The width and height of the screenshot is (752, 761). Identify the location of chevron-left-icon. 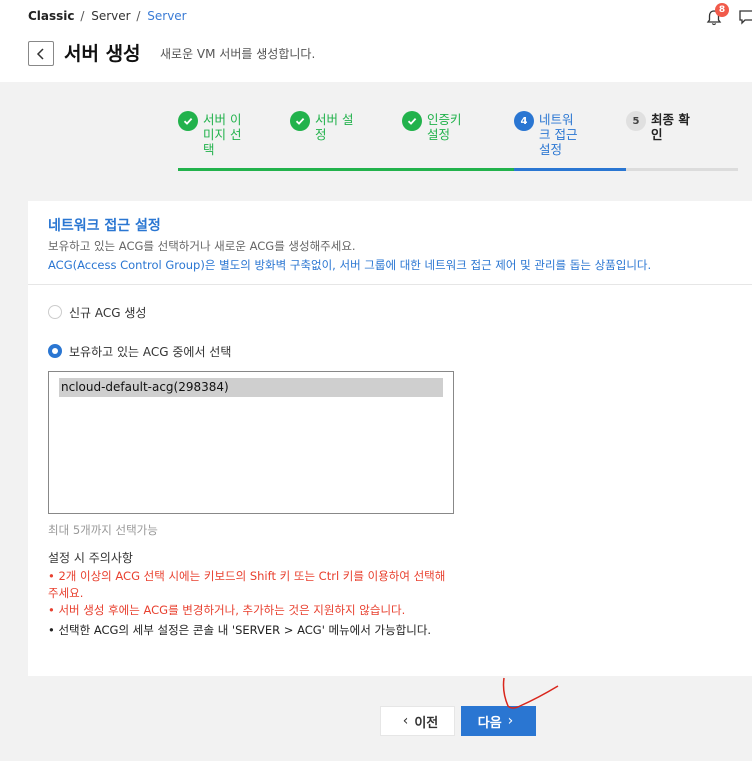
(40, 53).